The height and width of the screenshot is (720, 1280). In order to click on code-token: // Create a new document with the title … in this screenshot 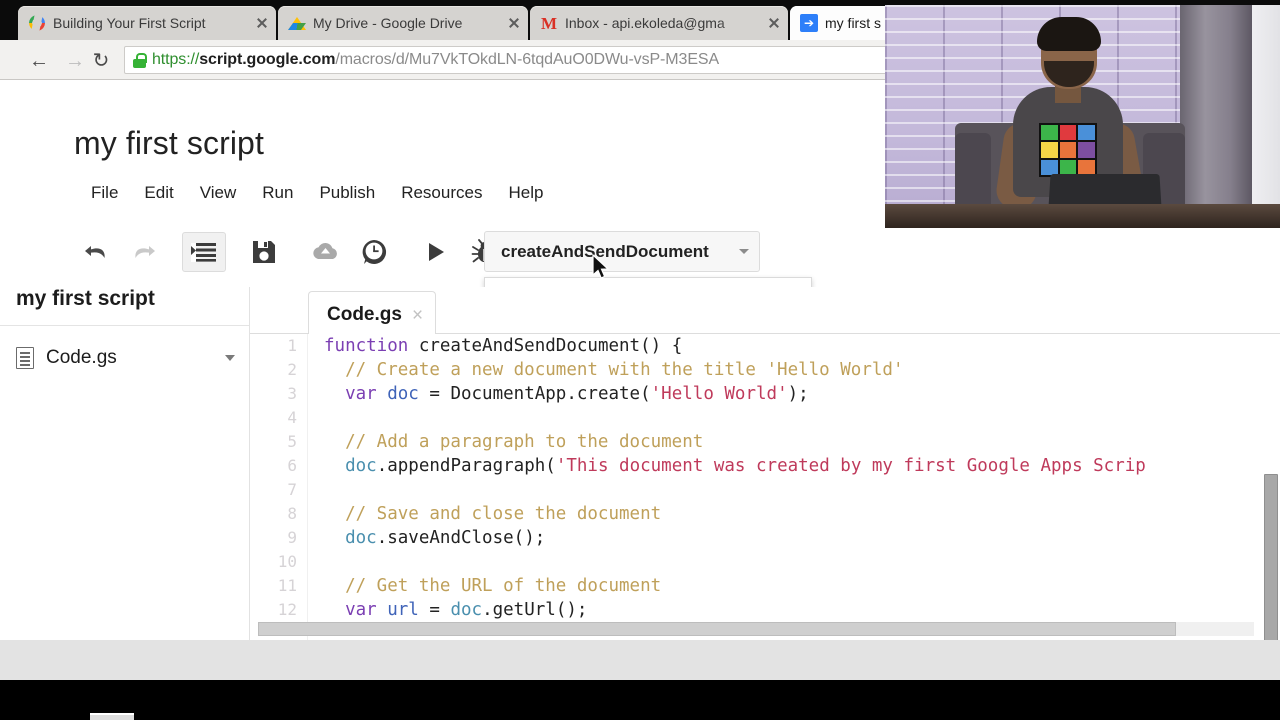, I will do `click(614, 370)`.